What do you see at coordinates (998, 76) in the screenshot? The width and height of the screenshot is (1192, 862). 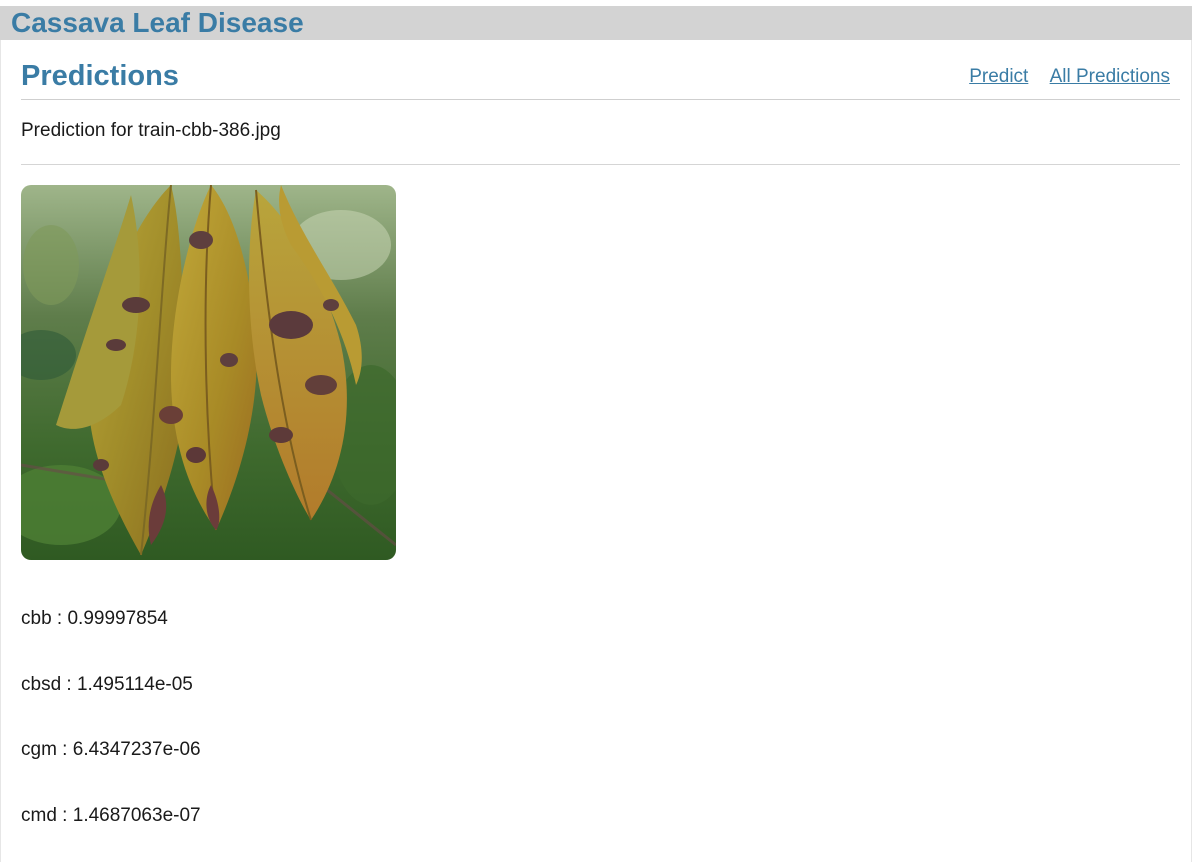 I see `predict-link: Predict` at bounding box center [998, 76].